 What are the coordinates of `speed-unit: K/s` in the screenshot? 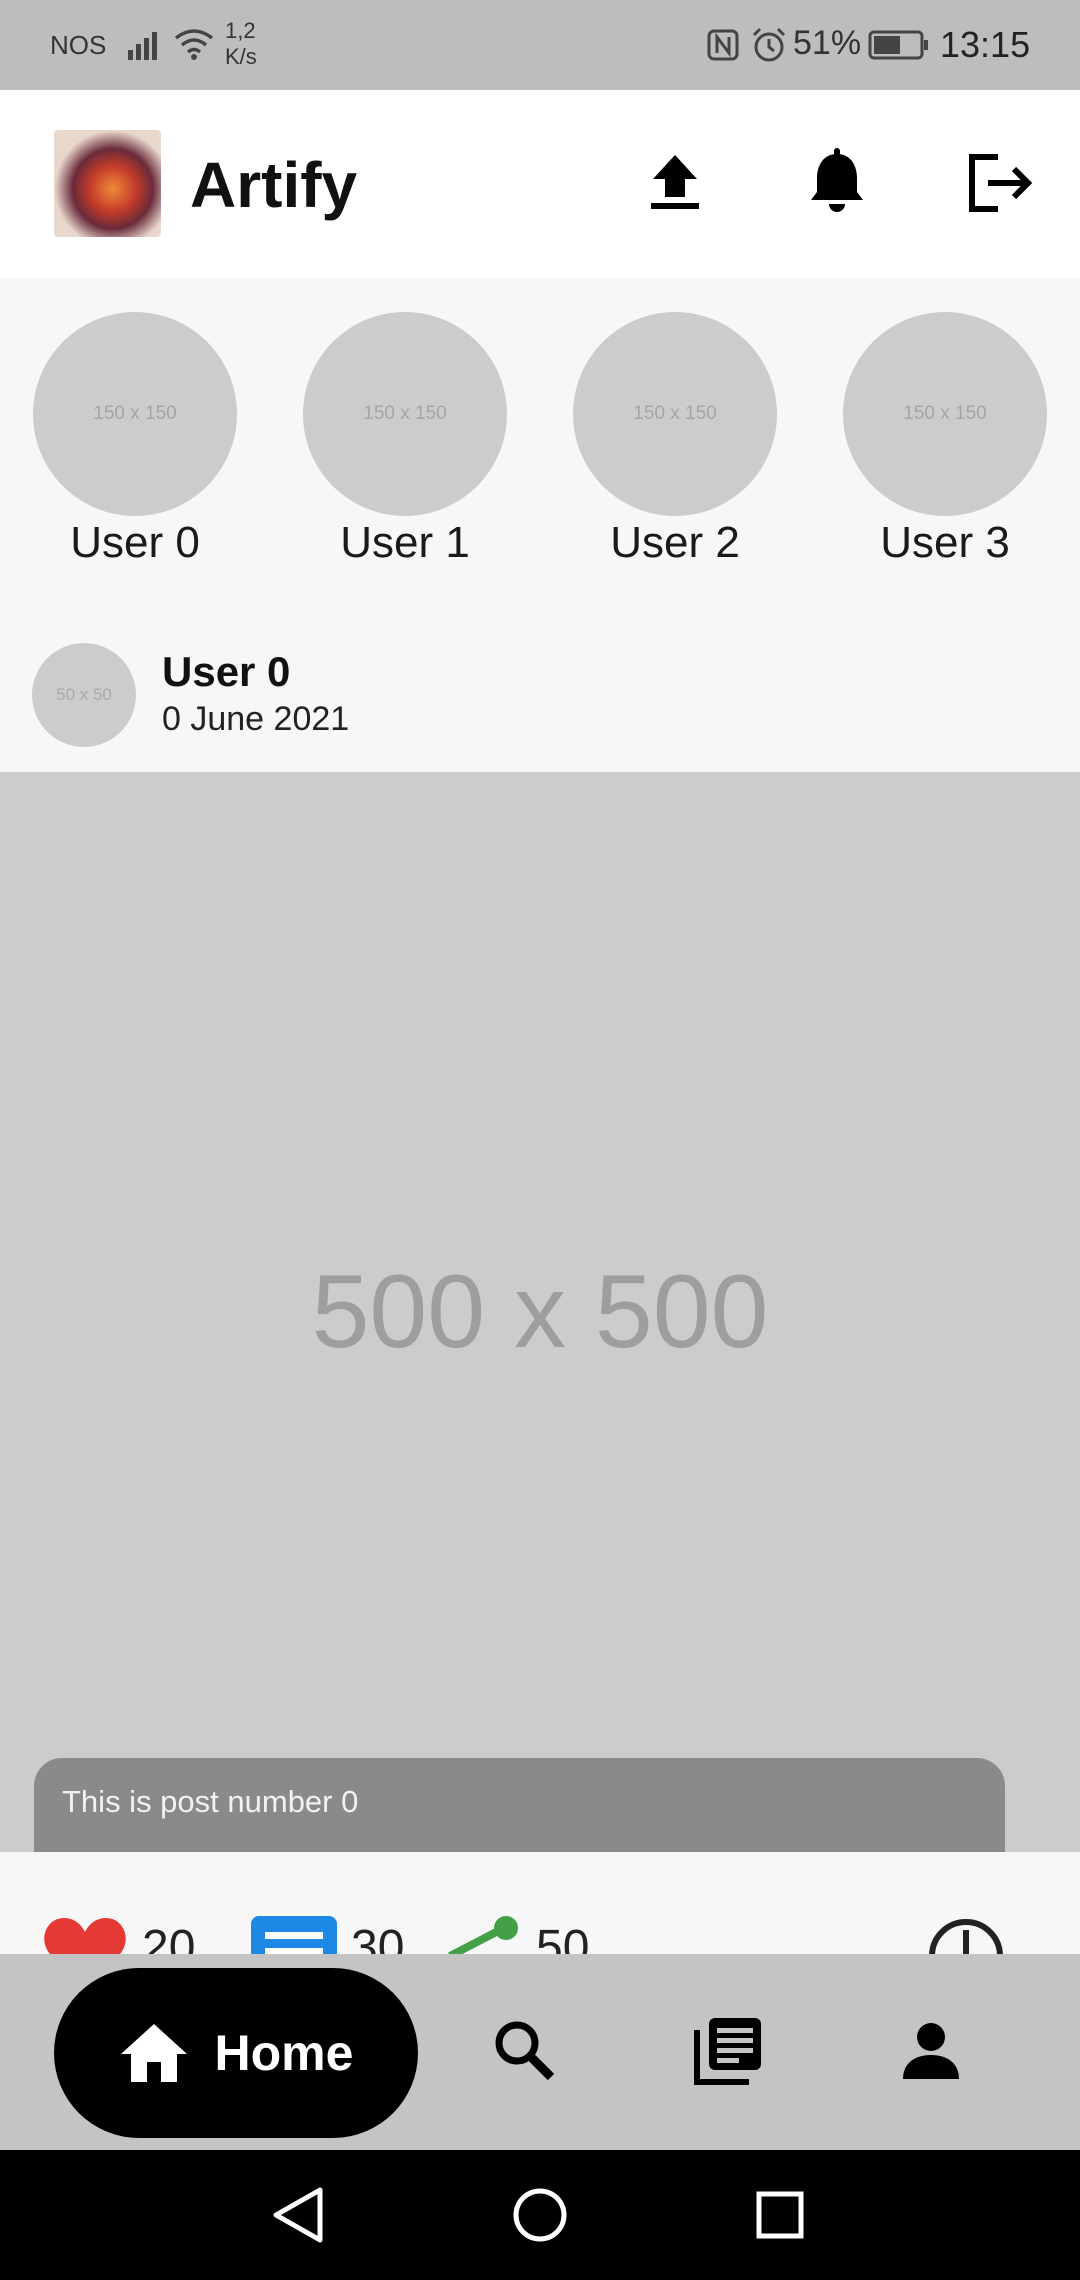 It's located at (241, 56).